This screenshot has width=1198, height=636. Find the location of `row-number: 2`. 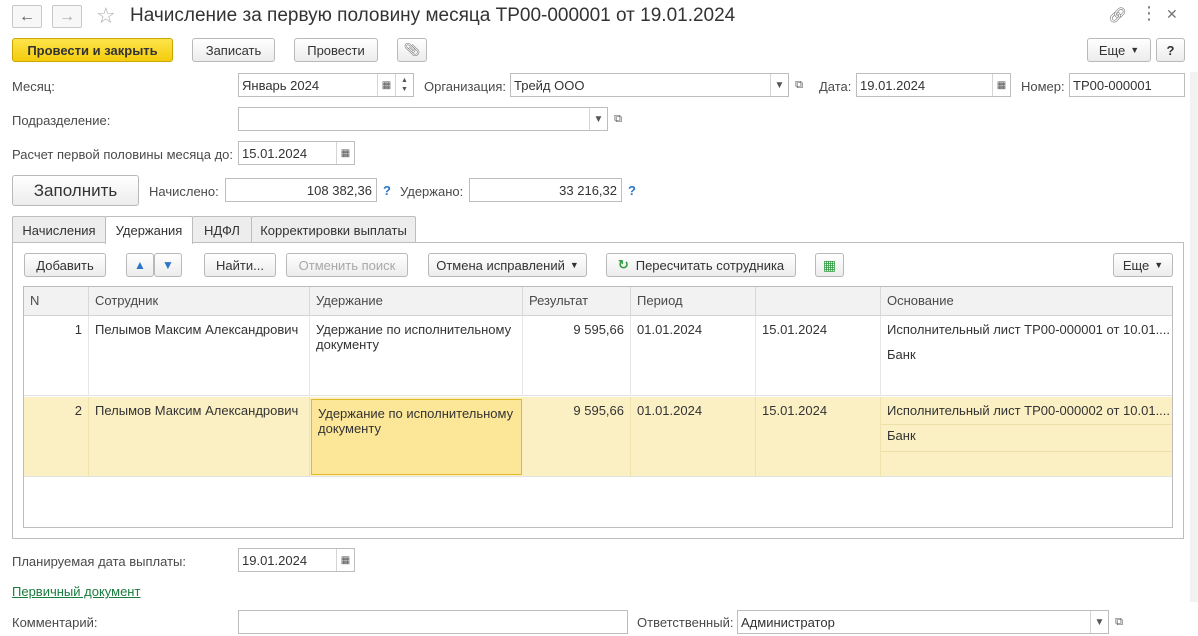

row-number: 2 is located at coordinates (56, 437).